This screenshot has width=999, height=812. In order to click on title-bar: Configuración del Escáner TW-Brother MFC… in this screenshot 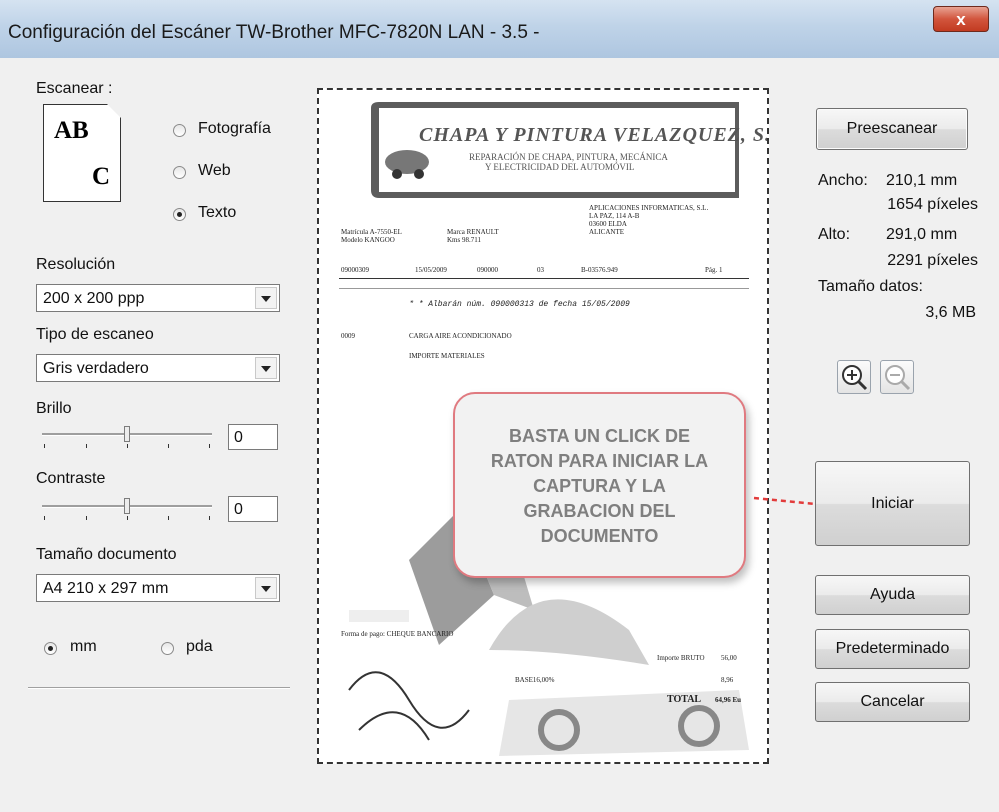, I will do `click(499, 29)`.